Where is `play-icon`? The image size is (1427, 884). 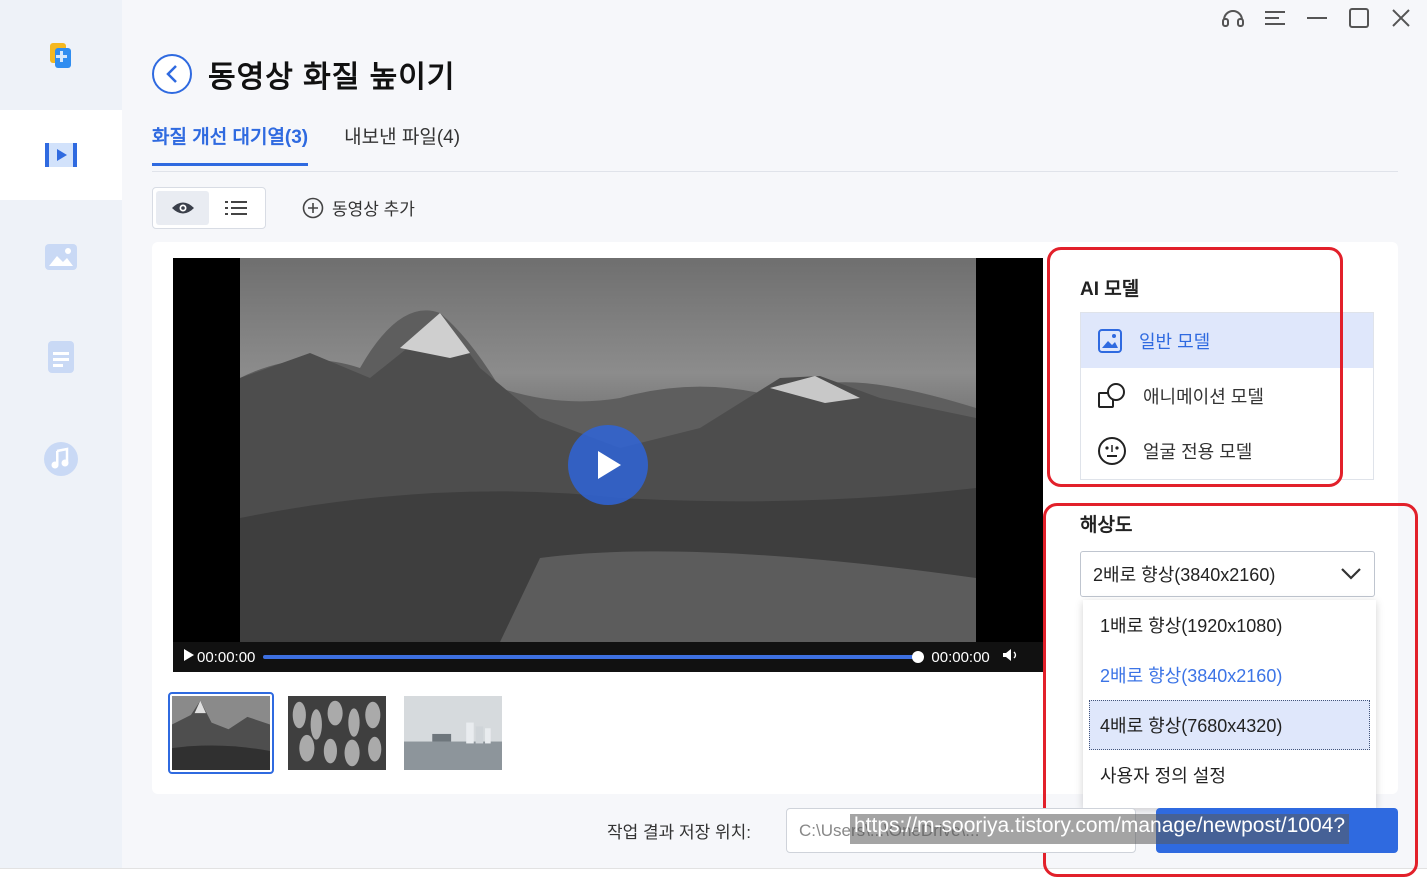 play-icon is located at coordinates (609, 465).